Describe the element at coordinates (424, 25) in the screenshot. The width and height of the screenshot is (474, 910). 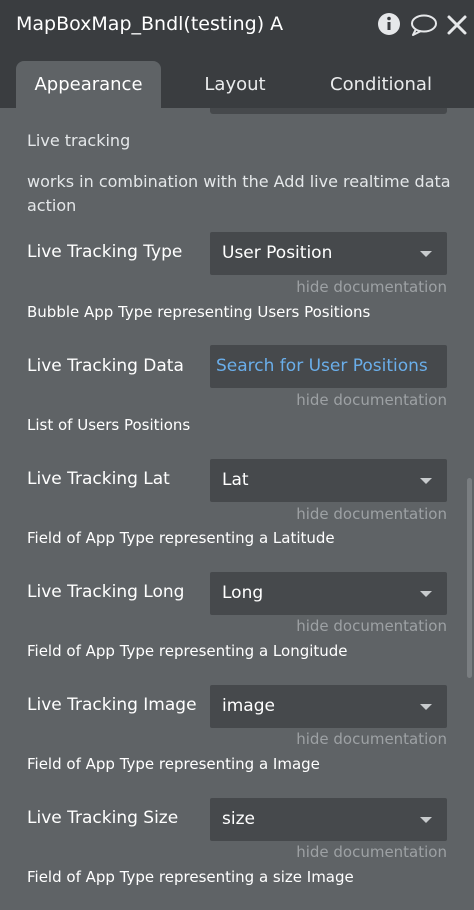
I see `comment-icon` at that location.